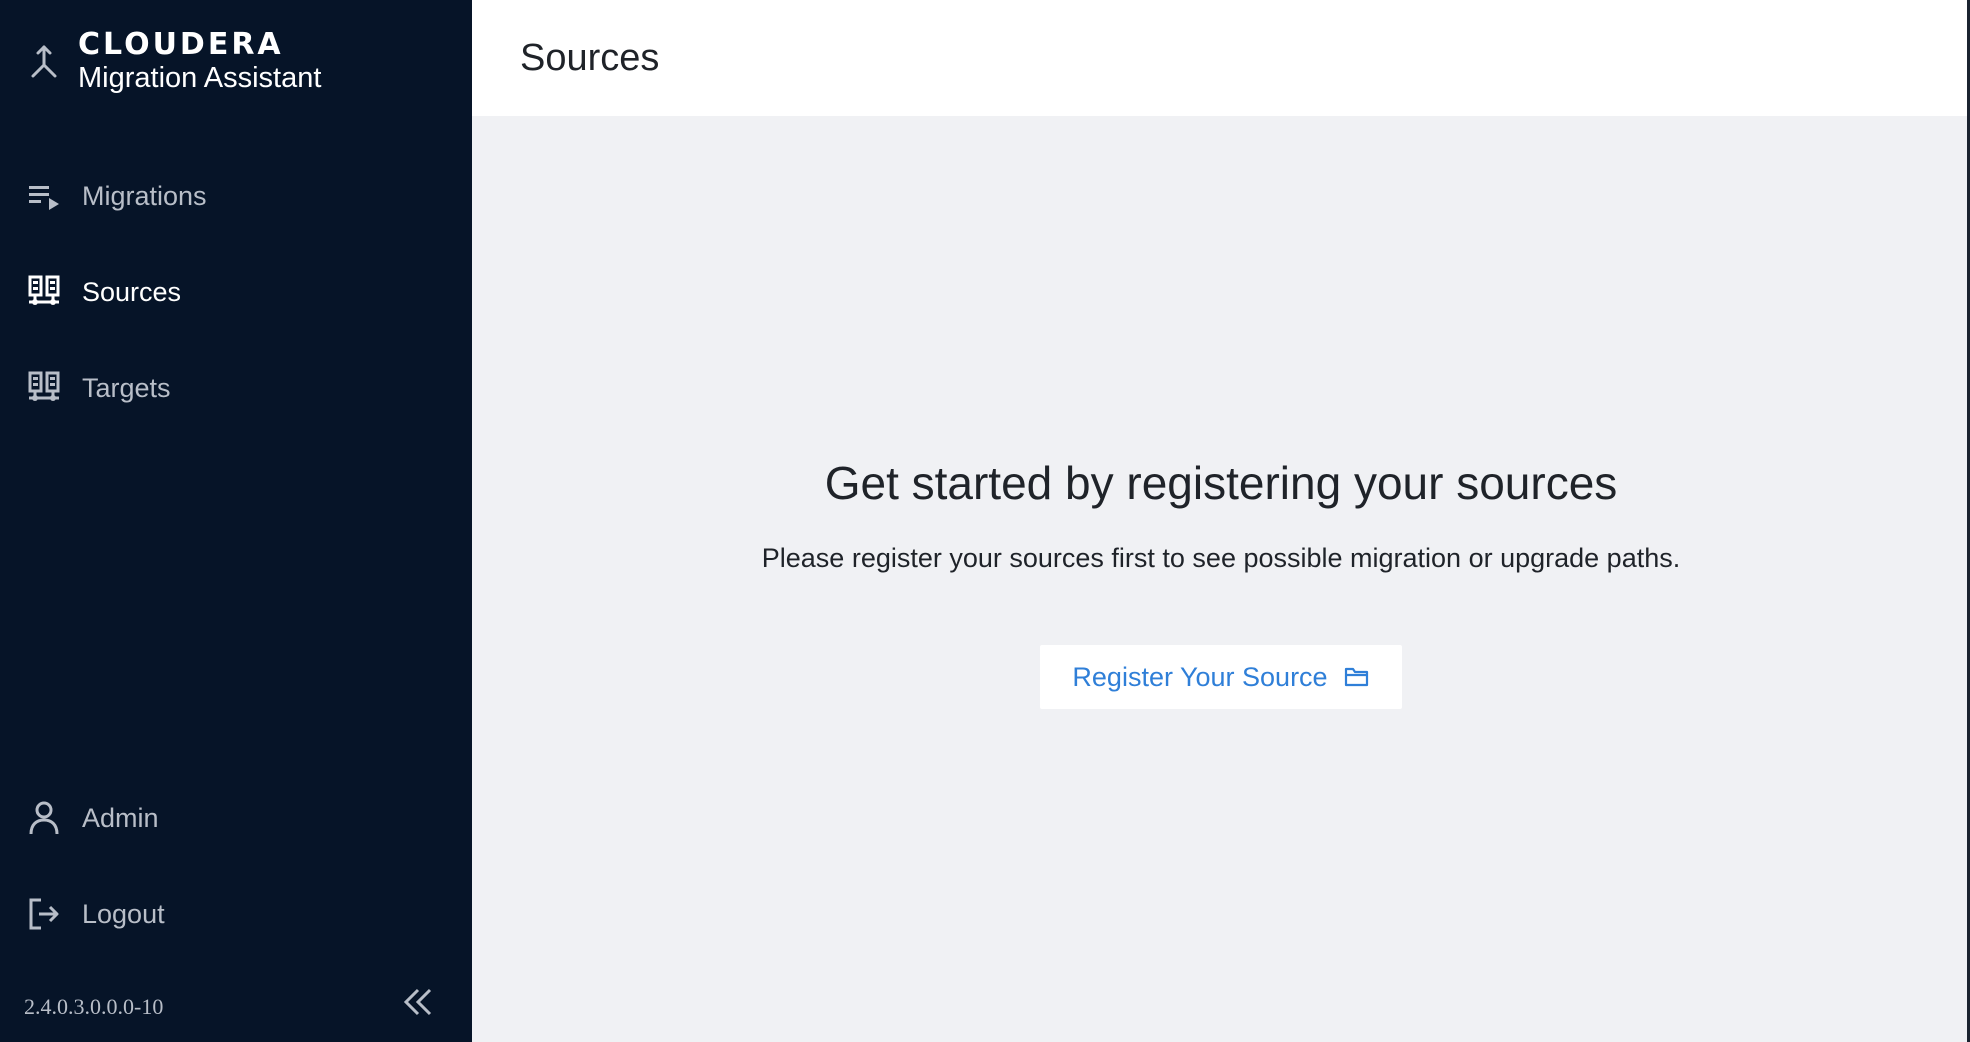 This screenshot has height=1042, width=1970. I want to click on logout-icon, so click(44, 914).